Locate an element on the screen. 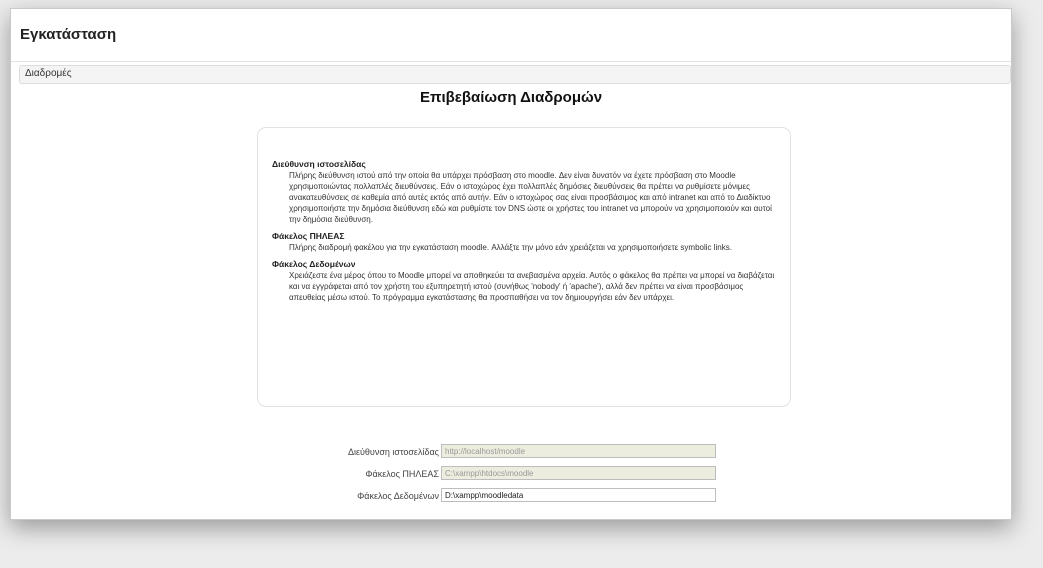 The image size is (1043, 568). breadcrumb-link-paths: Διαδρομές is located at coordinates (48, 73).